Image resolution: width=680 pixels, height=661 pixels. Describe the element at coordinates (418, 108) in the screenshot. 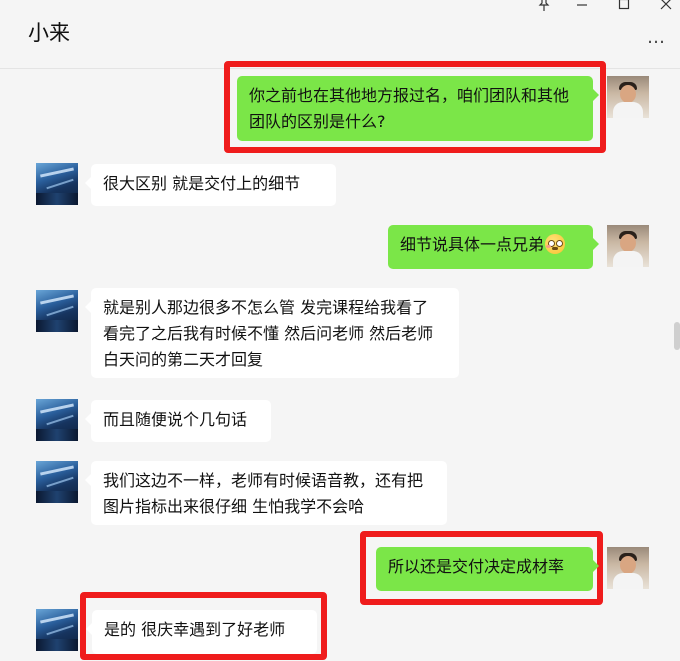

I see `message-bubble-outgoing: 你之前也在其他地方报过名，咱们团队和其他团队的区别是什么?` at that location.